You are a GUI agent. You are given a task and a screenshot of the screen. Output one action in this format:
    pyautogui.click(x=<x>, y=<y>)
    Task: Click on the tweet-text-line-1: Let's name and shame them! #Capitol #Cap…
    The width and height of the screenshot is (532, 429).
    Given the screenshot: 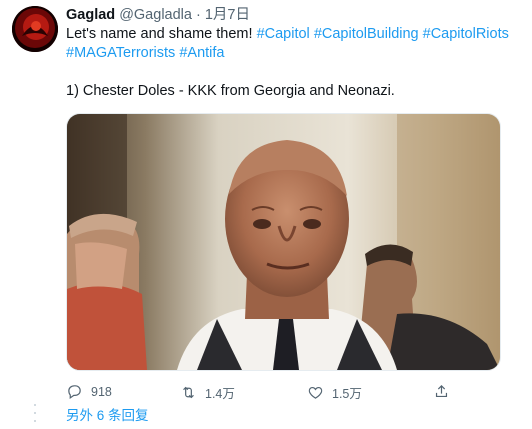 What is the action you would take?
    pyautogui.click(x=294, y=34)
    